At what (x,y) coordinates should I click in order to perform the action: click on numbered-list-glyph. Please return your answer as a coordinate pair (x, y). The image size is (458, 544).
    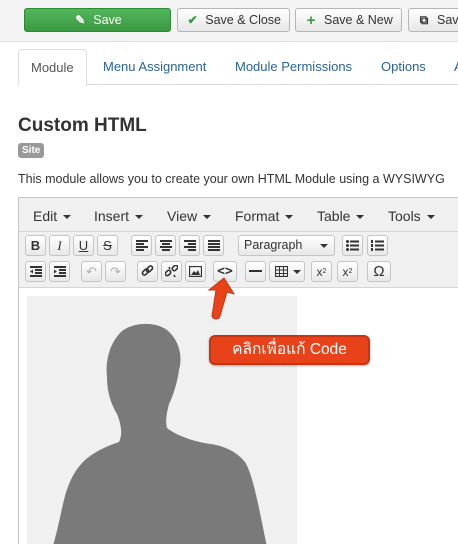
    Looking at the image, I should click on (377, 245).